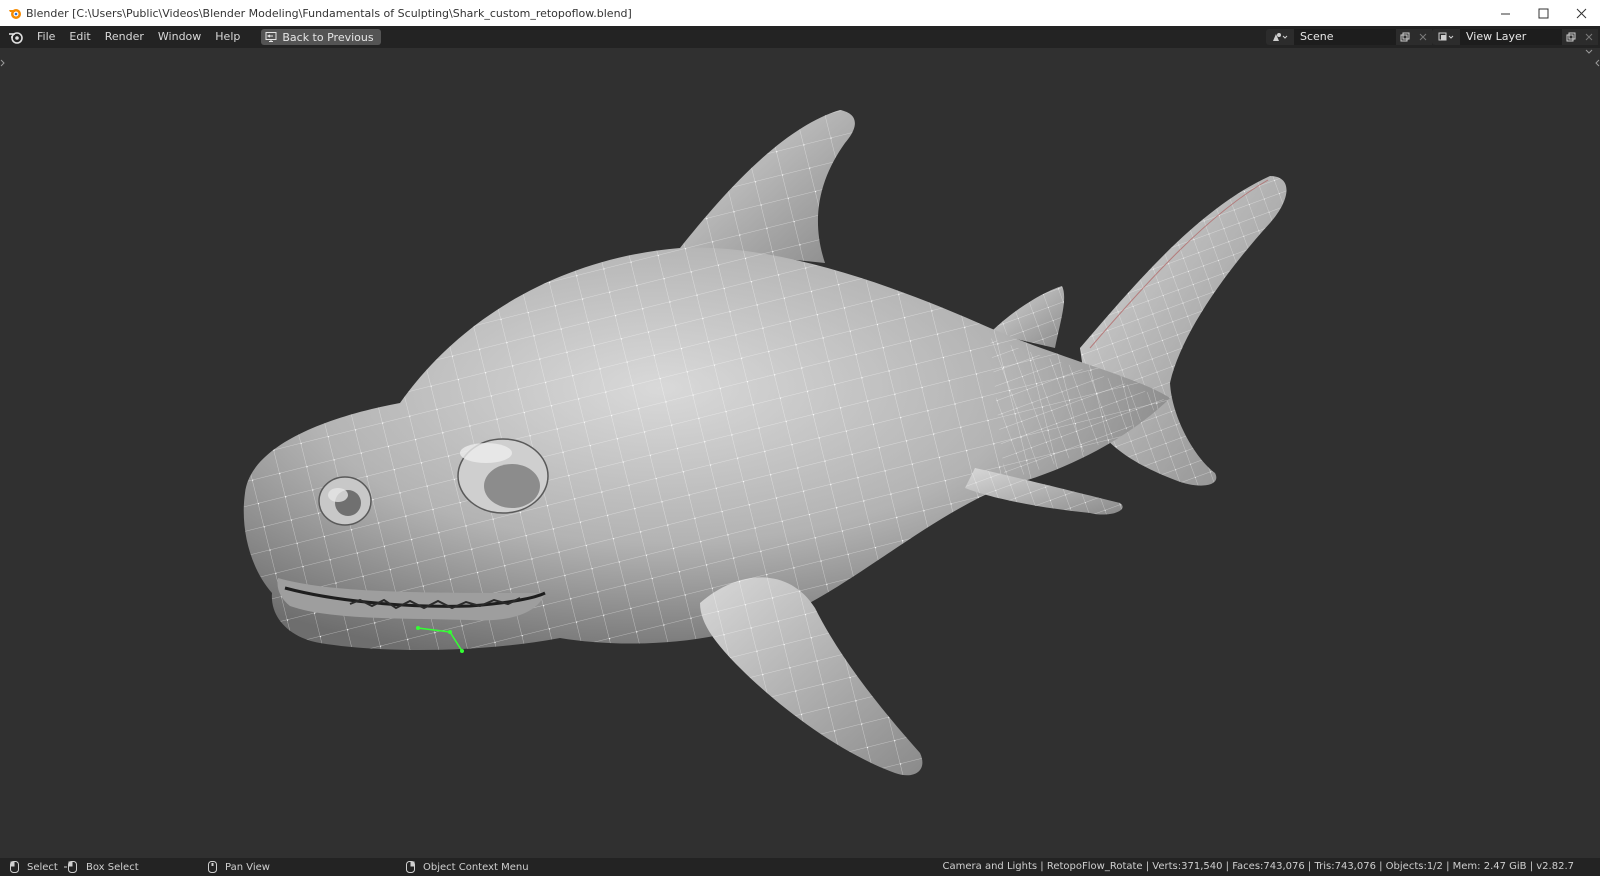  What do you see at coordinates (247, 867) in the screenshot?
I see `hint-pan-view-label: Pan View` at bounding box center [247, 867].